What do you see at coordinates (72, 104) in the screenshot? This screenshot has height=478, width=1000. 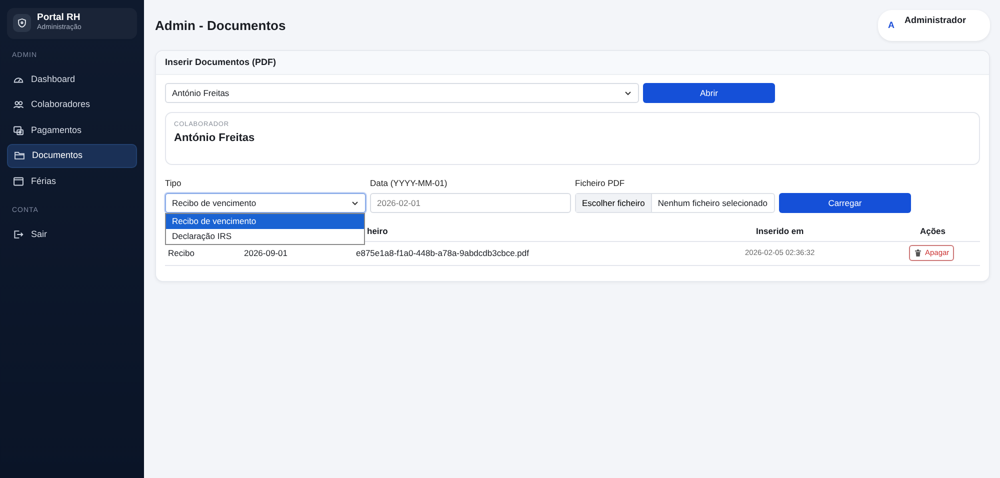 I see `nav-item: Colaboradores` at bounding box center [72, 104].